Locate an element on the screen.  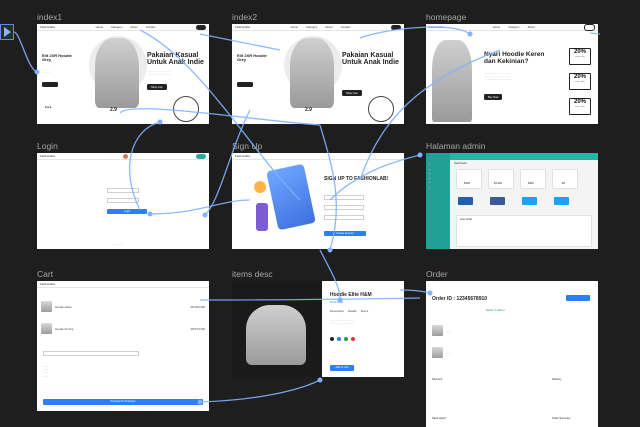
cart-row: Hoodie Hitam RP.250,000 is located at coordinates (123, 306).